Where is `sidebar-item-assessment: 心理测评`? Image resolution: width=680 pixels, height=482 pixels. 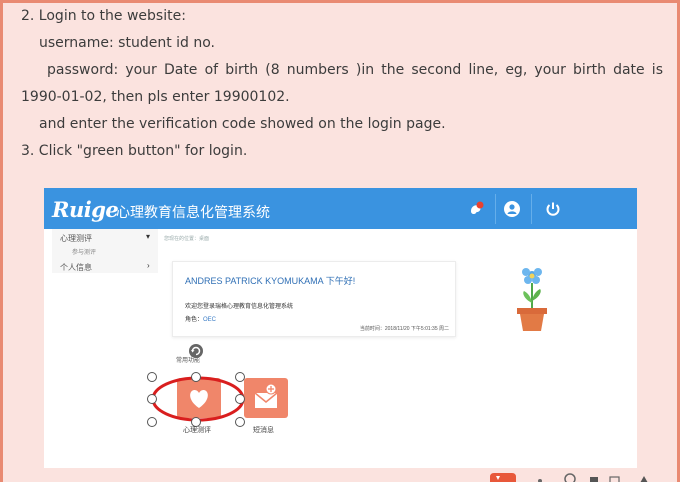
sidebar-item-assessment: 心理测评 is located at coordinates (76, 238).